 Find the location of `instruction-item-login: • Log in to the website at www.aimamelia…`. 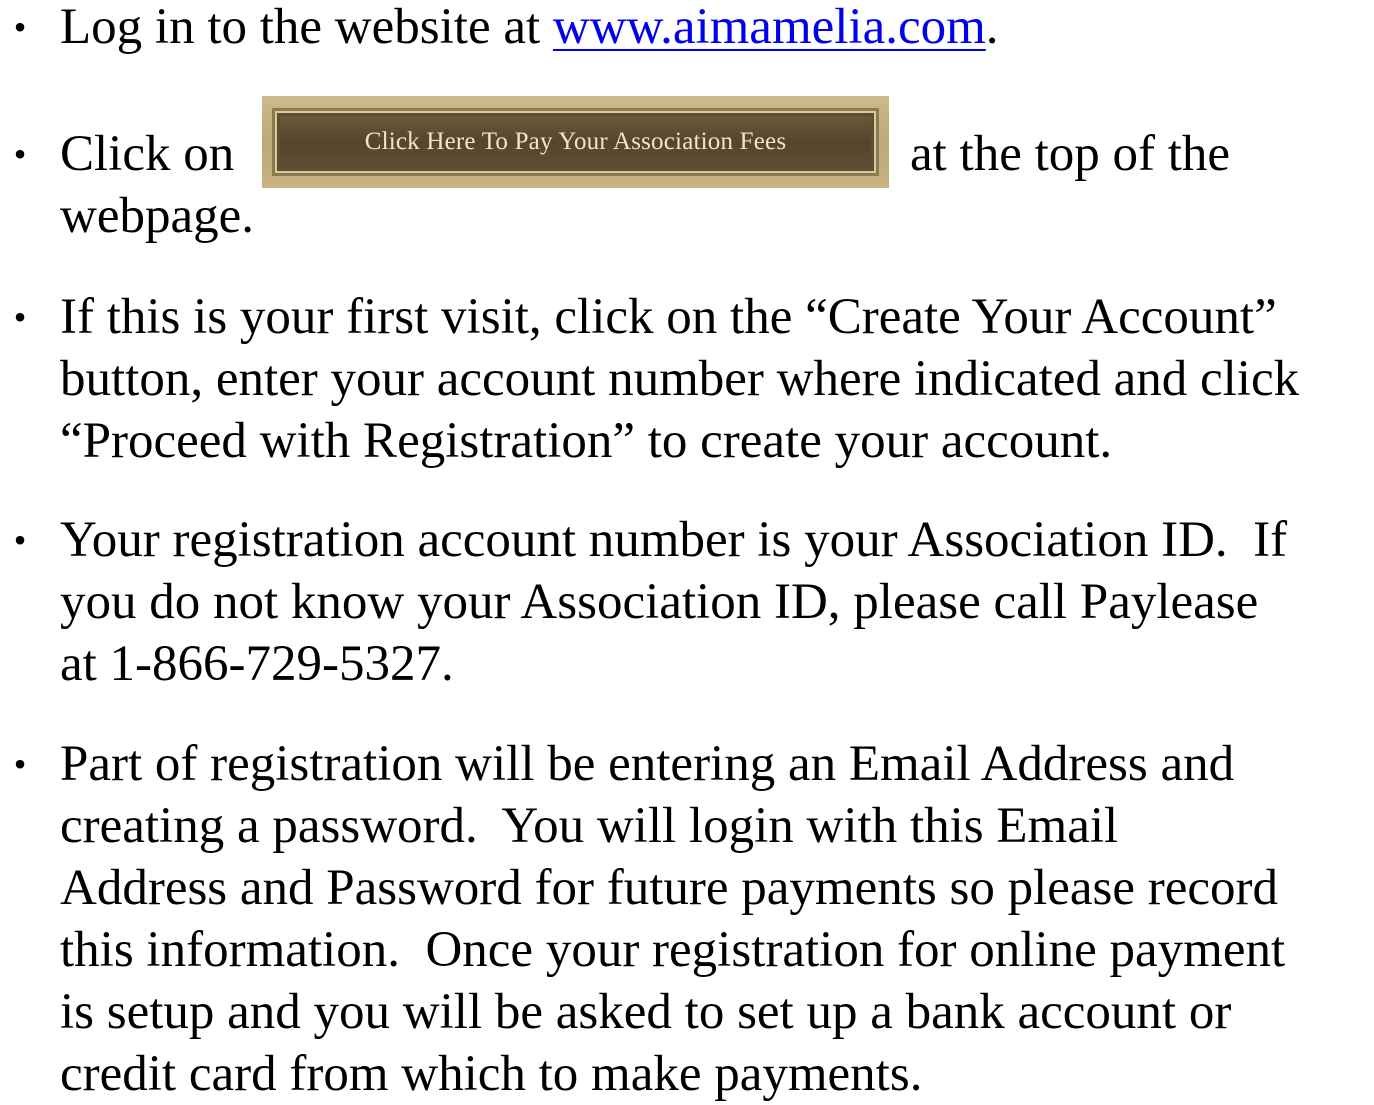

instruction-item-login: • Log in to the website at www.aimamelia… is located at coordinates (689, 29).